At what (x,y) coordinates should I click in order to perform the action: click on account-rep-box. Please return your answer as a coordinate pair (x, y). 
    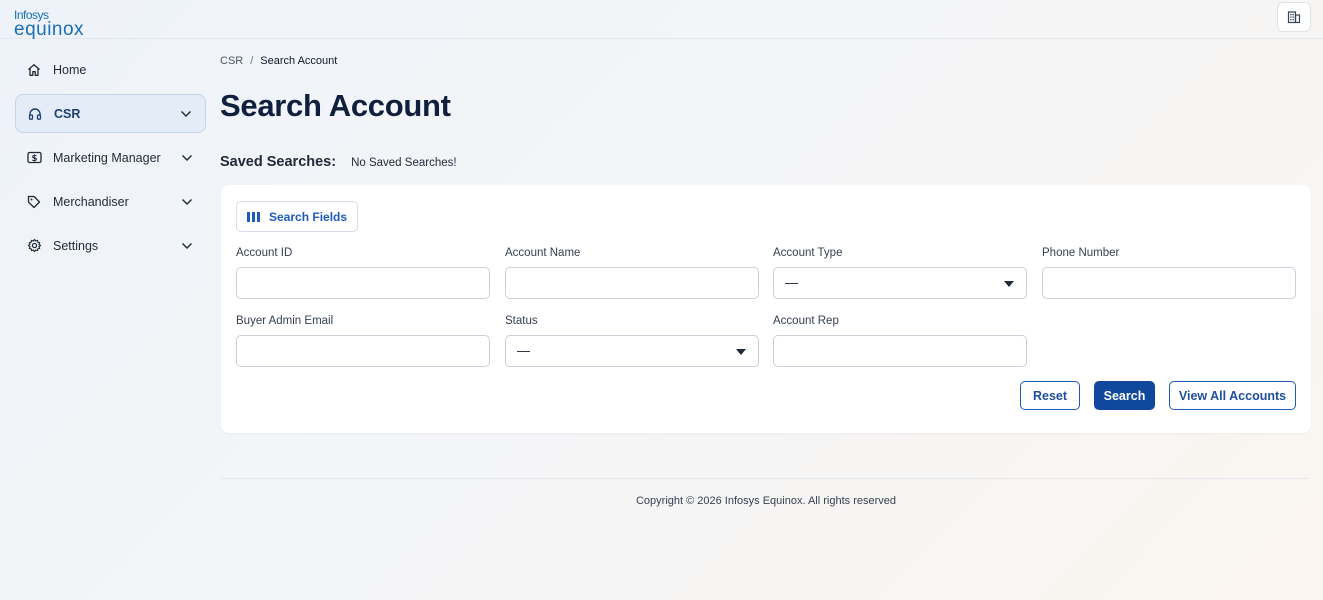
    Looking at the image, I should click on (900, 351).